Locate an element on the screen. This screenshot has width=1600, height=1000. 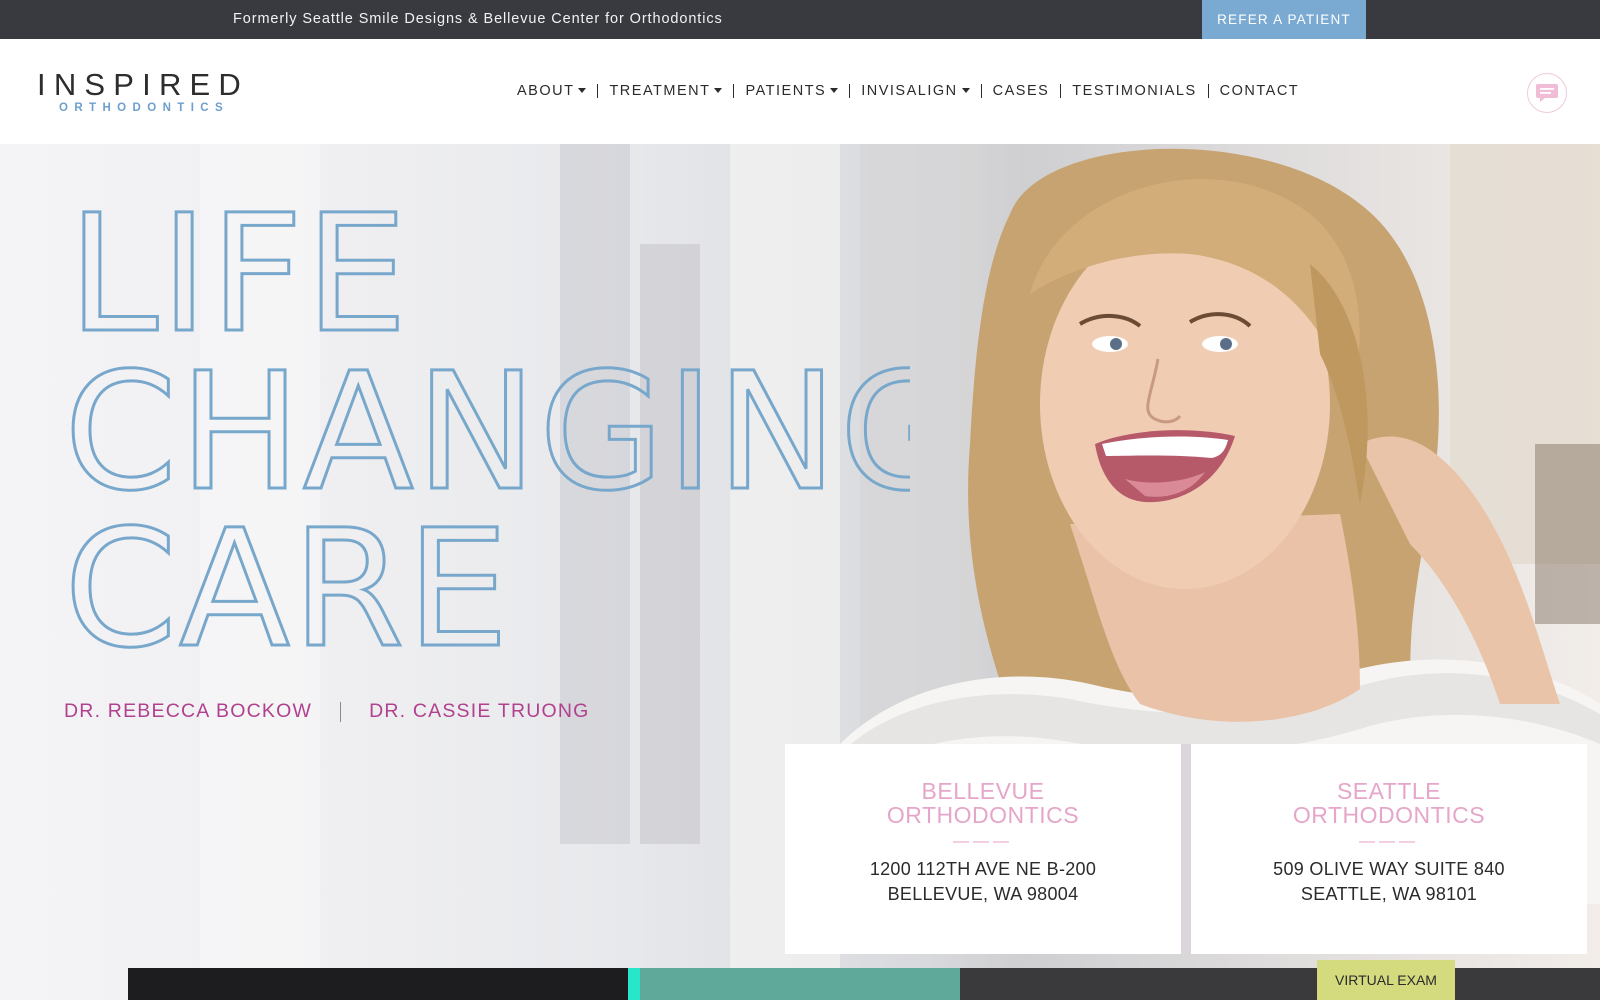
strip-accent is located at coordinates (634, 984).